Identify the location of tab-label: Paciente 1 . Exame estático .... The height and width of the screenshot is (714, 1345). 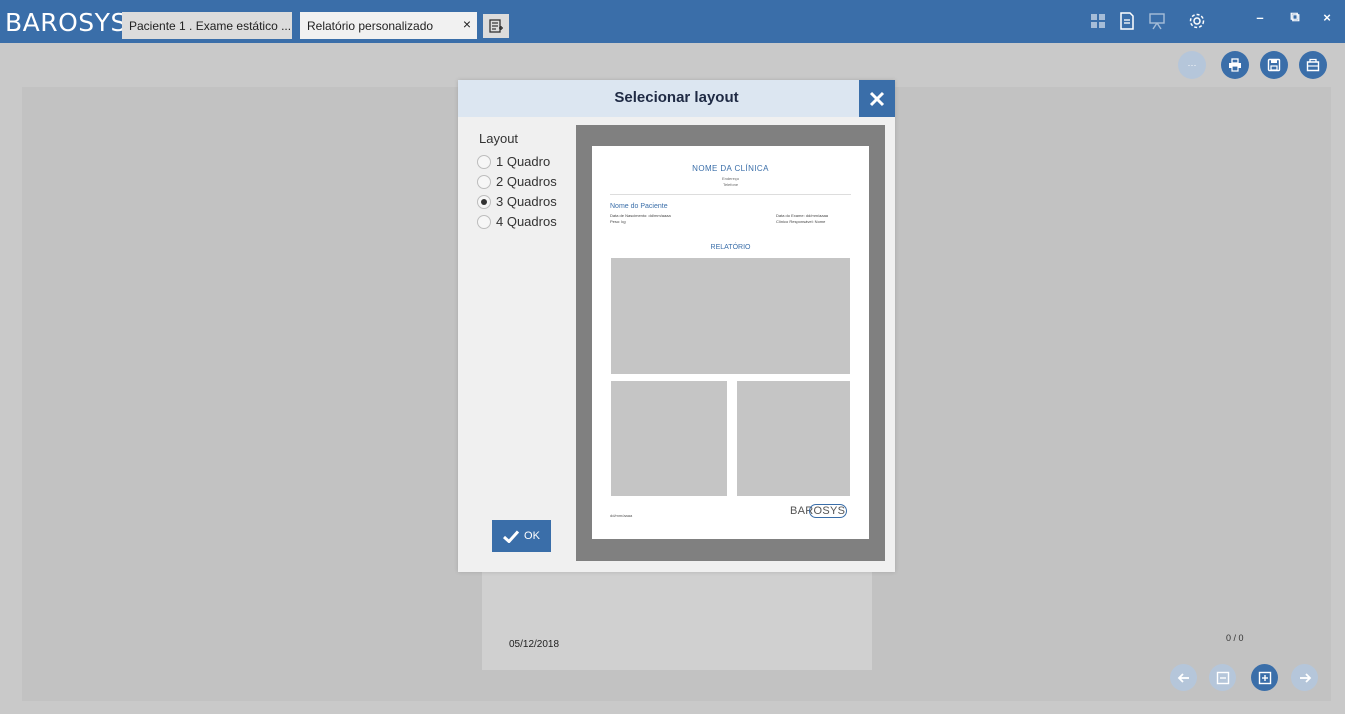
(210, 25).